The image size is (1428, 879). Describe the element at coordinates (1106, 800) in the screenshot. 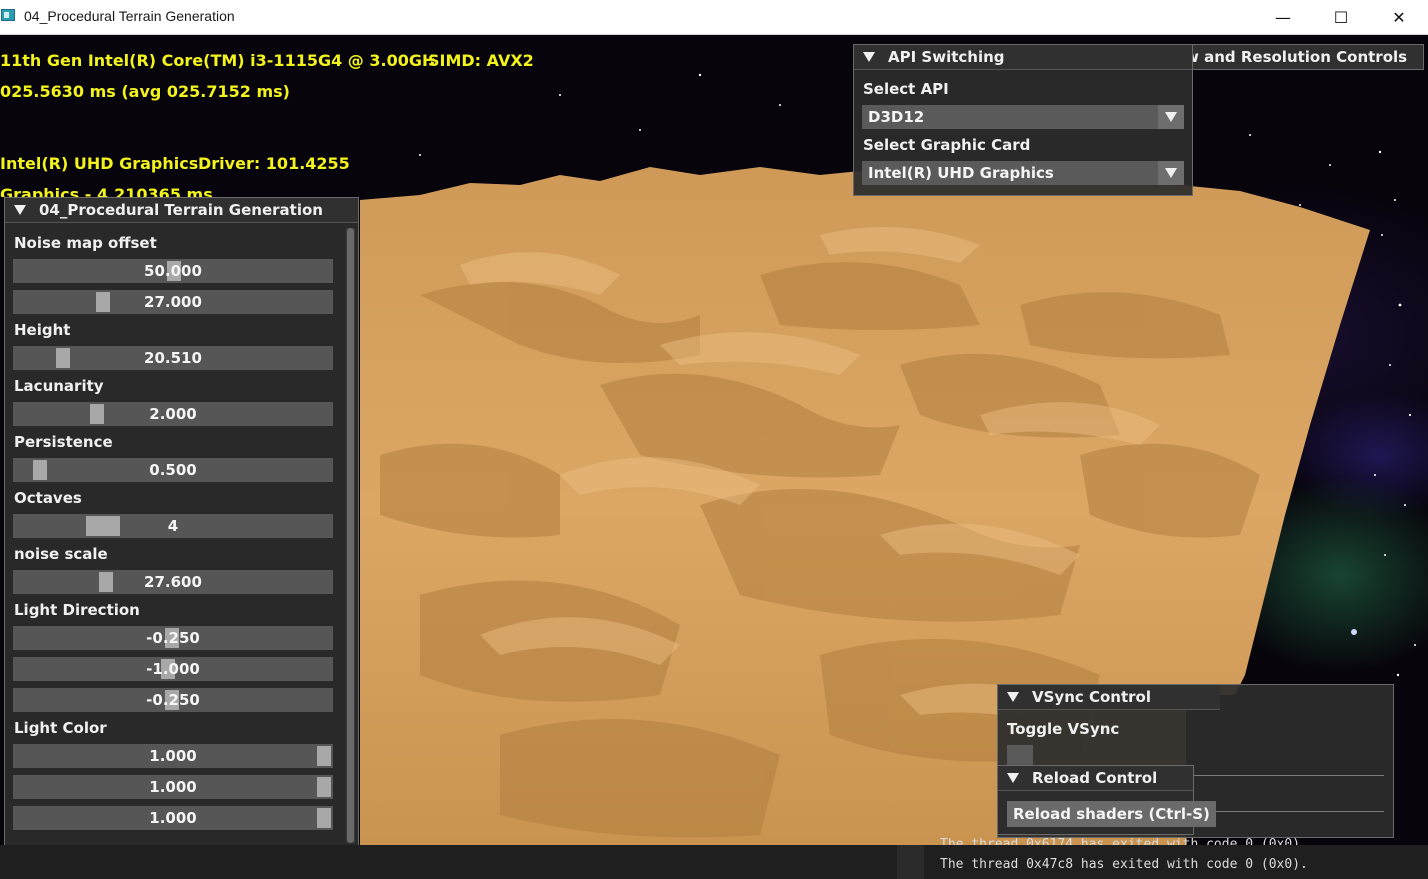

I see `reload-panel: Reload Control Reload shaders (Ctrl-S)` at that location.